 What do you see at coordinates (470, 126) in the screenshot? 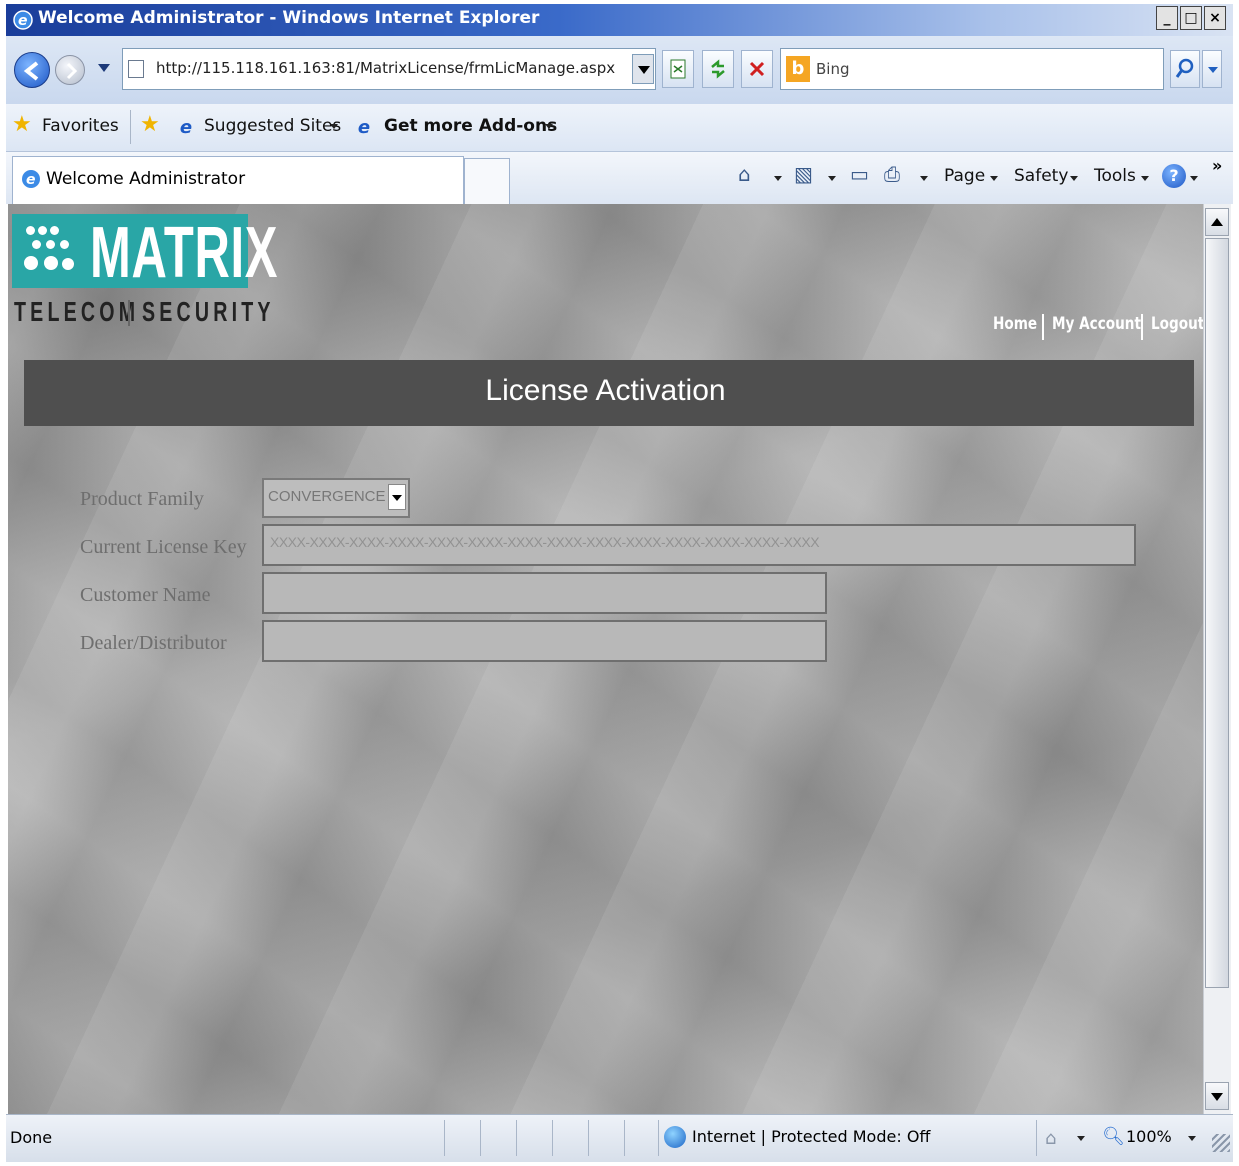
I see `get-more-addons-button: Get more Add-ons` at bounding box center [470, 126].